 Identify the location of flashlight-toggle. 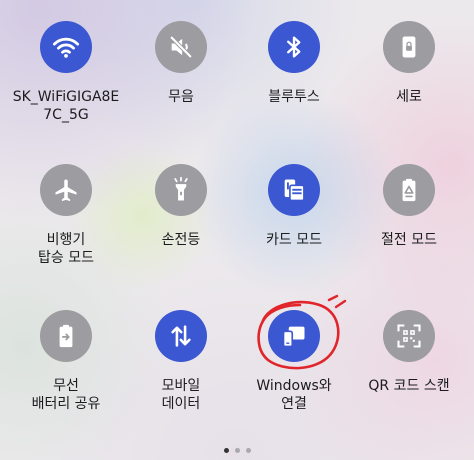
(181, 190).